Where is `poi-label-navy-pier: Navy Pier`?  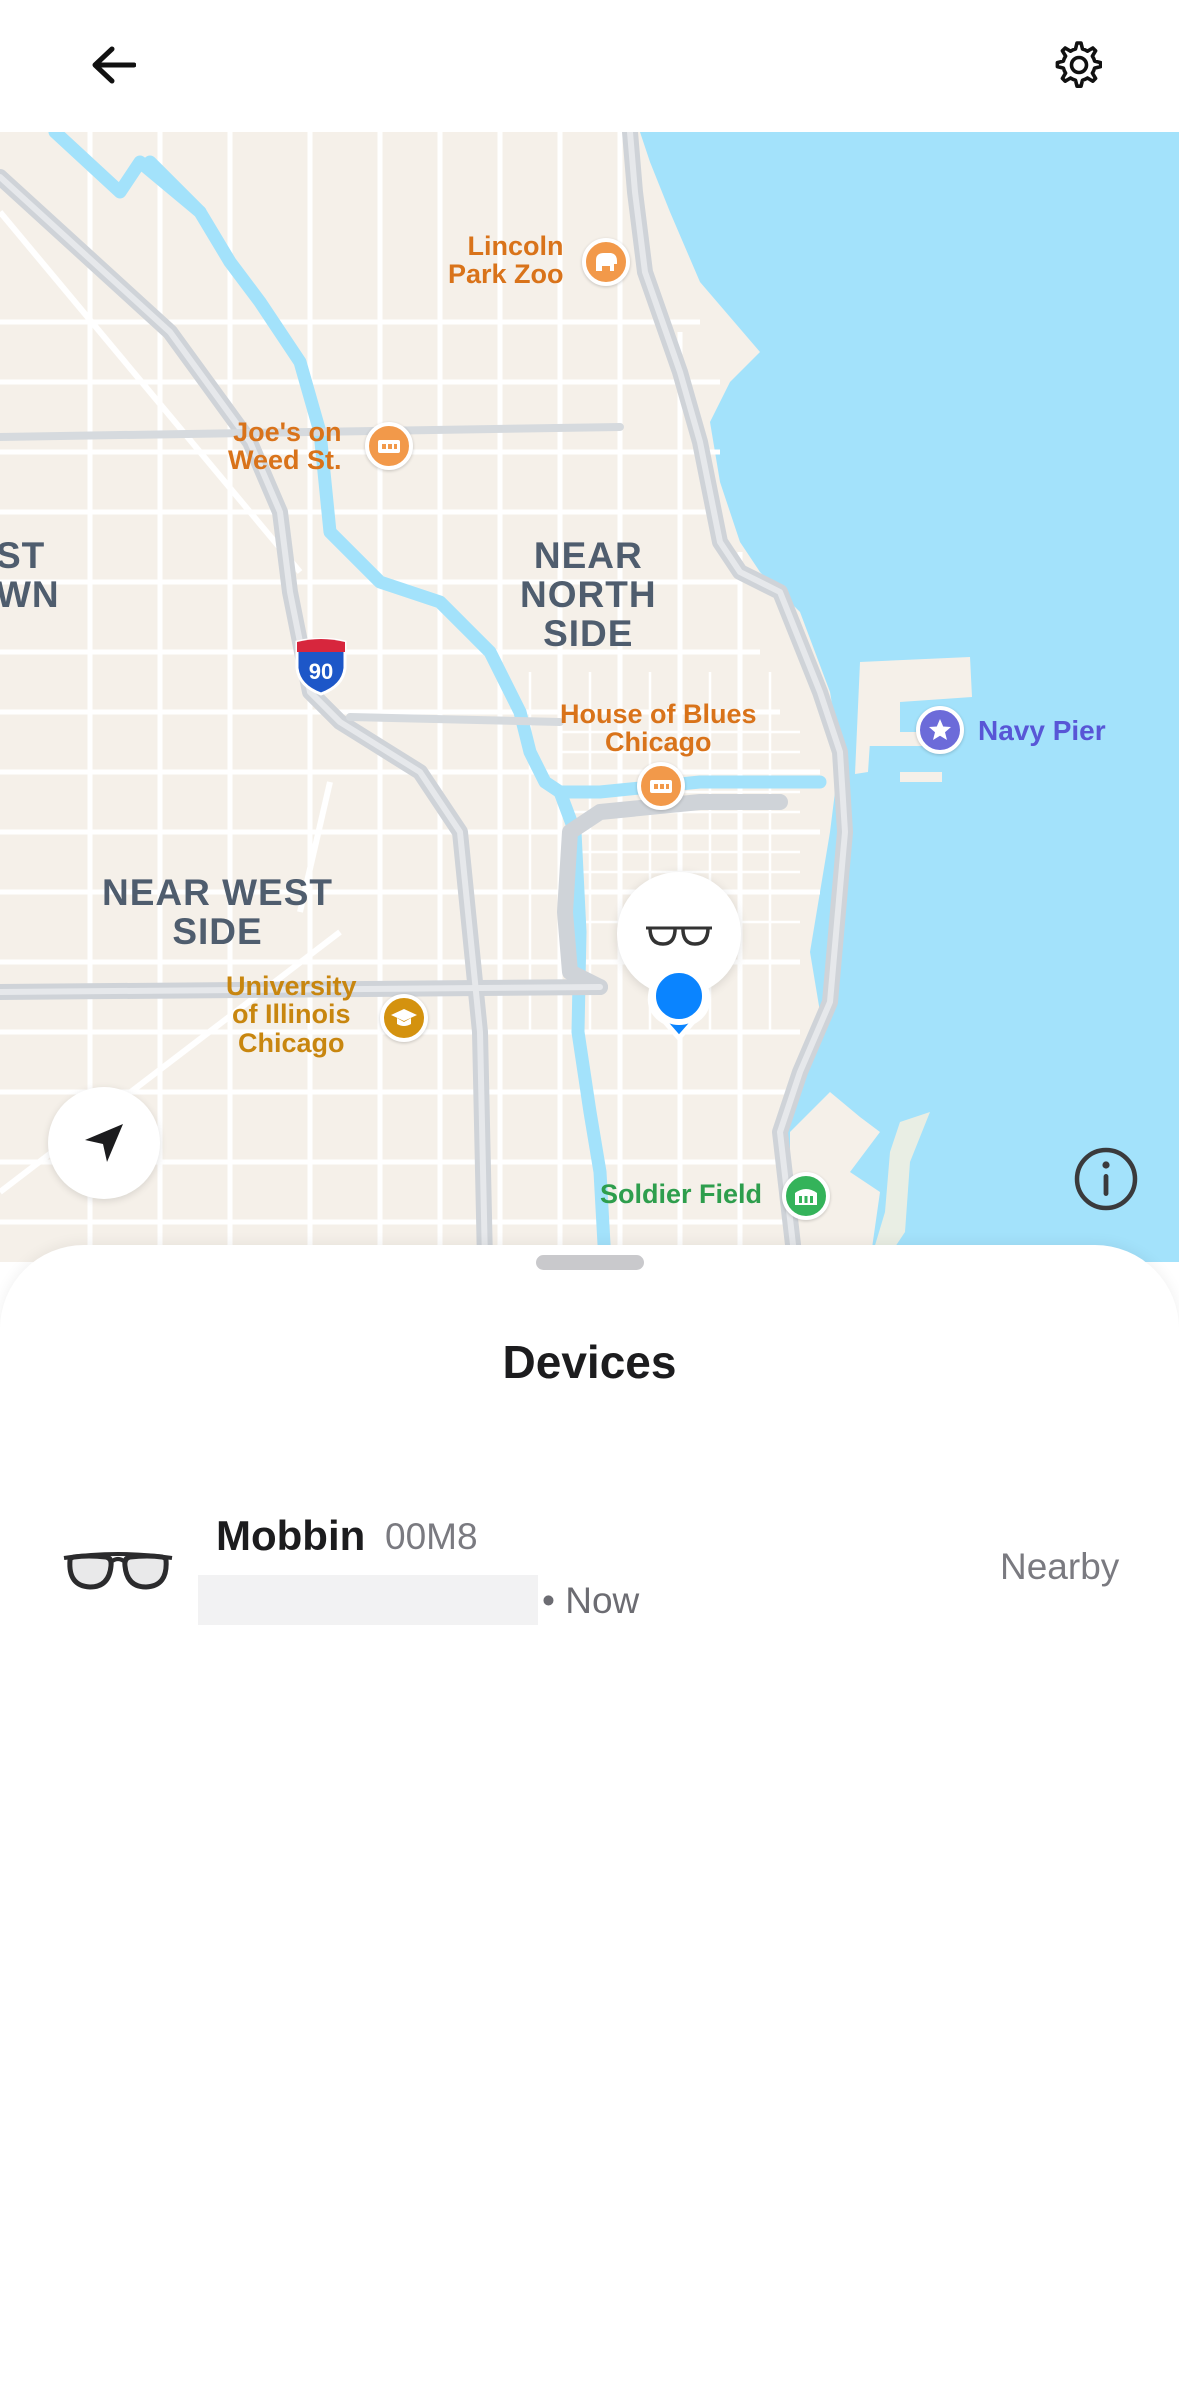
poi-label-navy-pier: Navy Pier is located at coordinates (1042, 730).